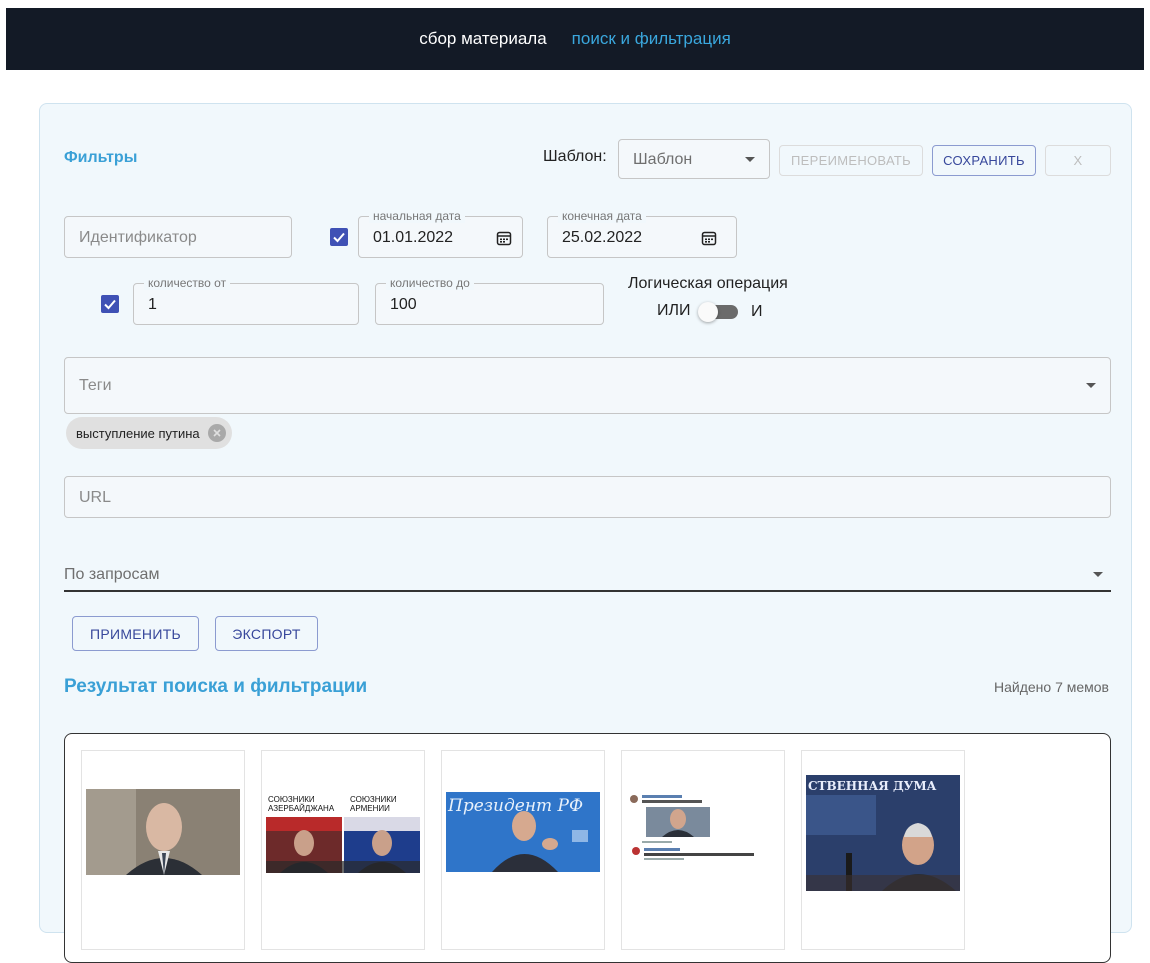 This screenshot has height=963, width=1150. I want to click on identifier-placeholder: Идентификатор, so click(138, 237).